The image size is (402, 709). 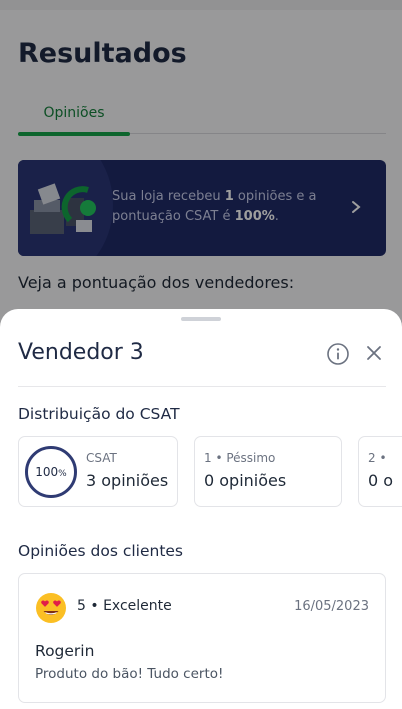 What do you see at coordinates (374, 353) in the screenshot?
I see `close-icon` at bounding box center [374, 353].